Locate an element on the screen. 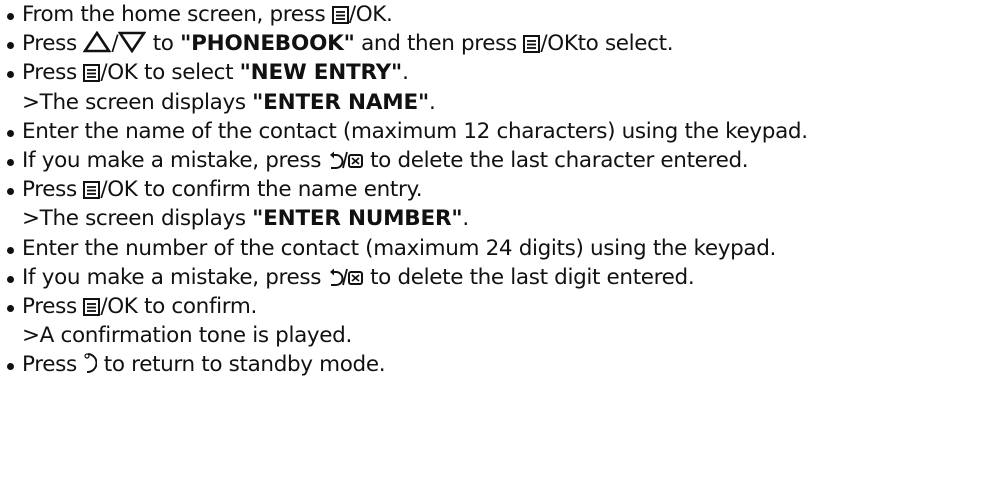 This screenshot has height=477, width=993. step-text: to confirm the name entry. is located at coordinates (280, 190).